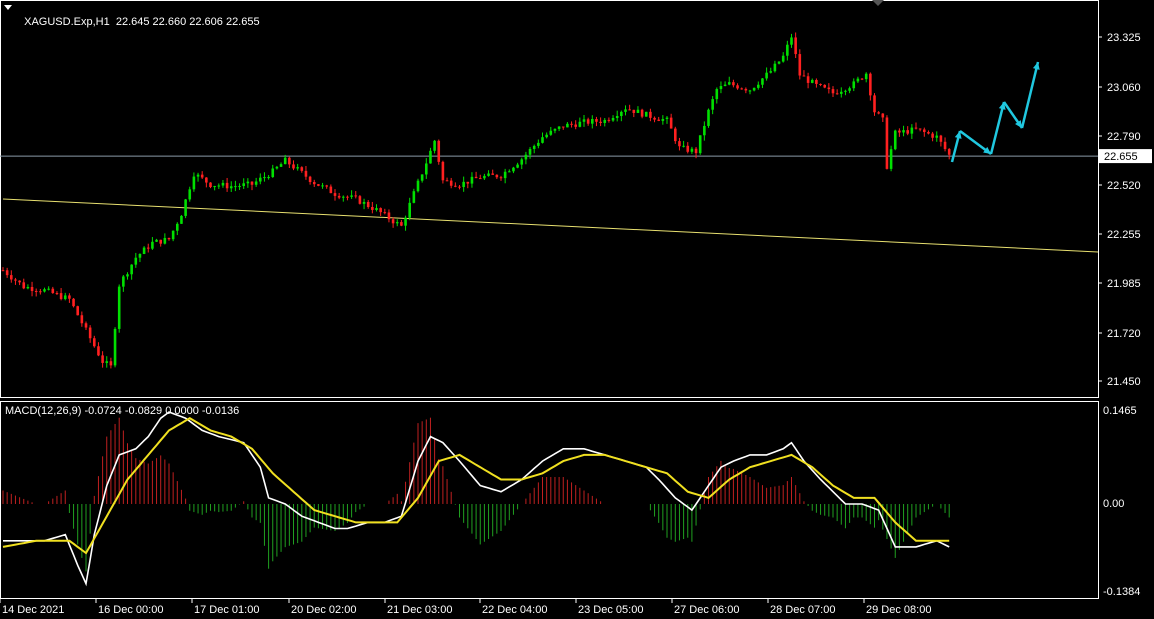  Describe the element at coordinates (1124, 284) in the screenshot. I see `price-tick-label: 21.985` at that location.